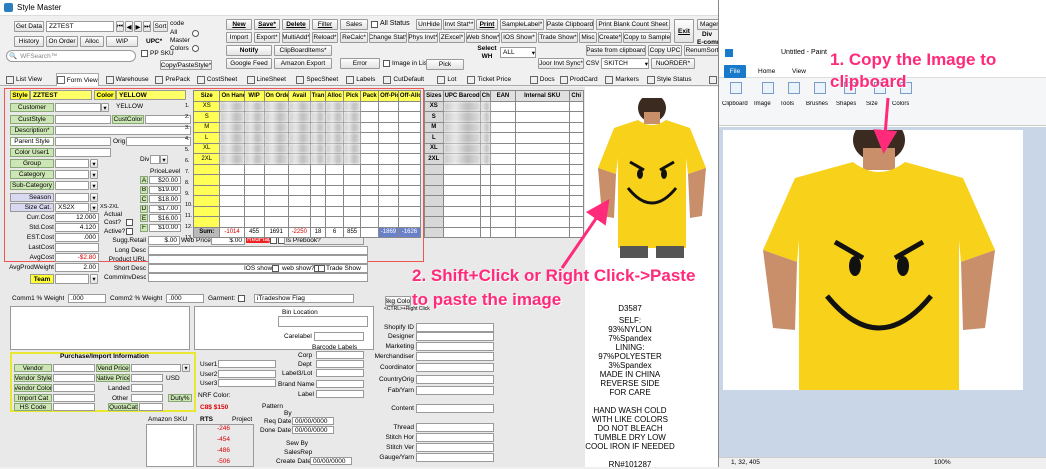 Image resolution: width=1046 pixels, height=469 pixels. I want to click on hs-code-input, so click(74, 407).